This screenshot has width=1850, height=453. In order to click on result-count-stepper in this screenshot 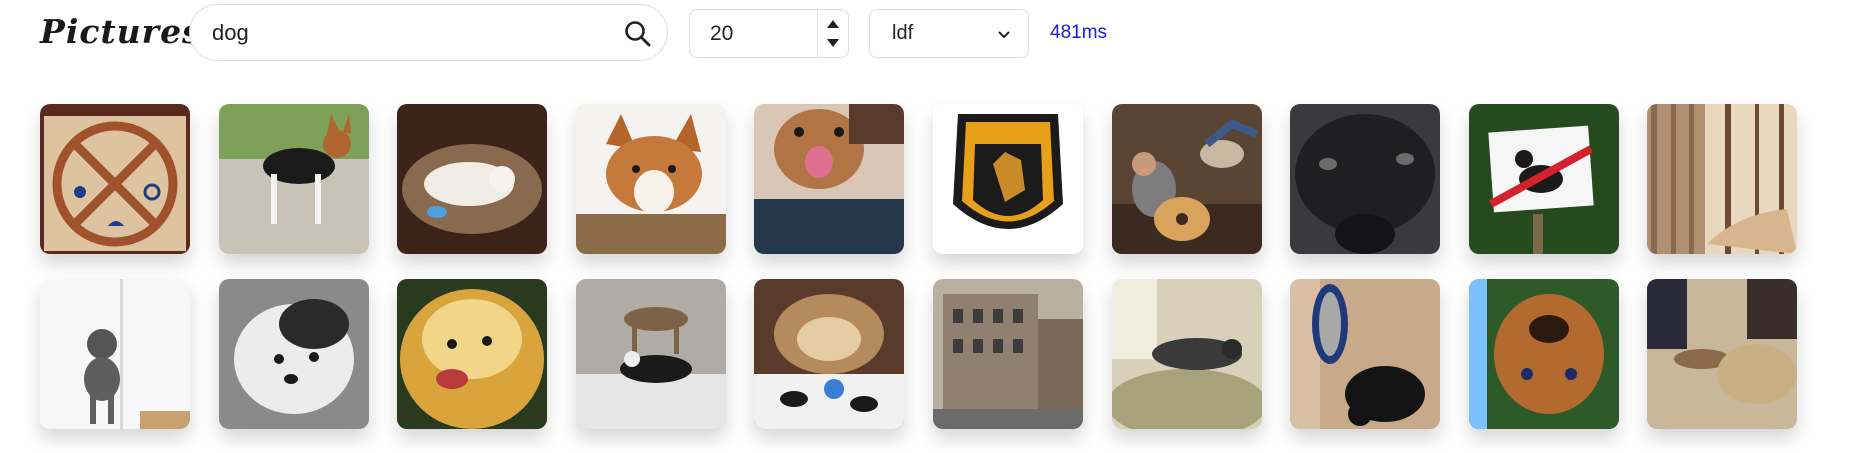, I will do `click(832, 33)`.